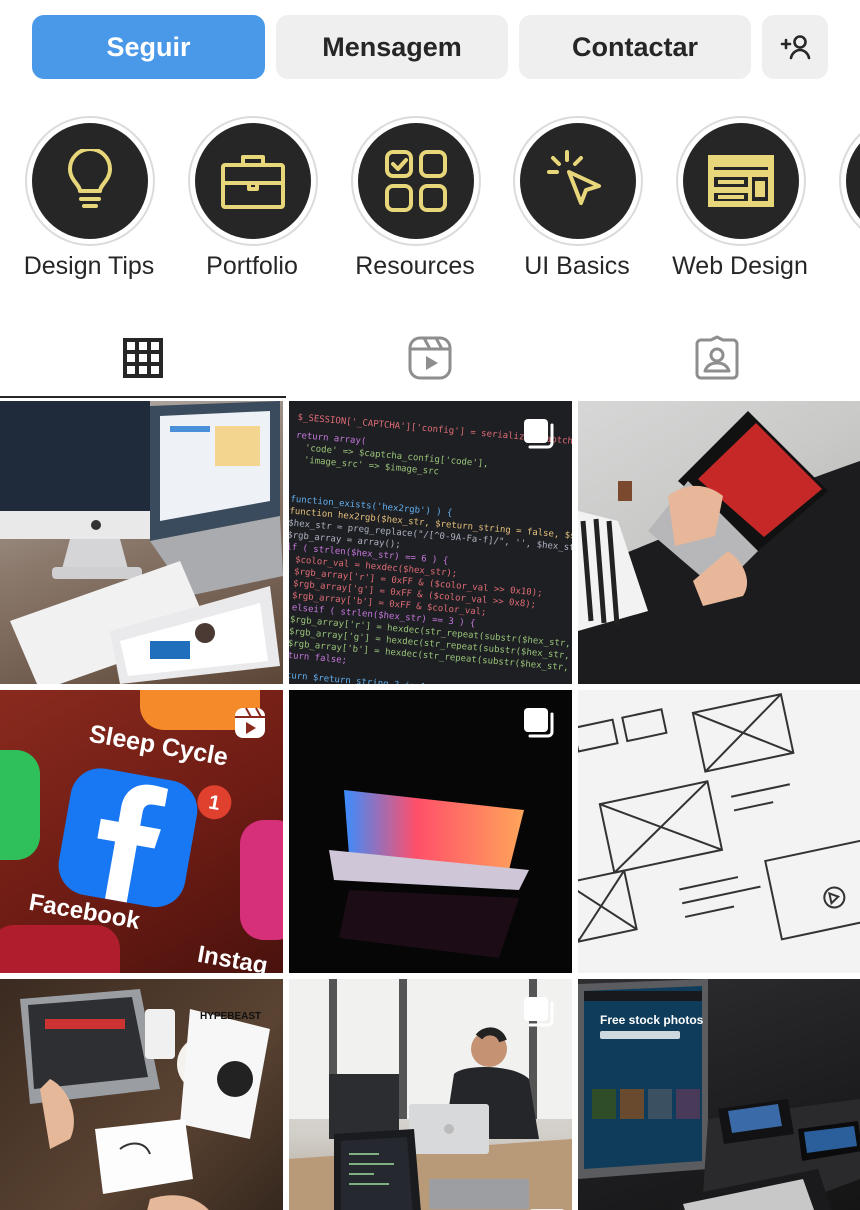  I want to click on post-image-desk-topview: HYPEBEAST, so click(145, 1099).